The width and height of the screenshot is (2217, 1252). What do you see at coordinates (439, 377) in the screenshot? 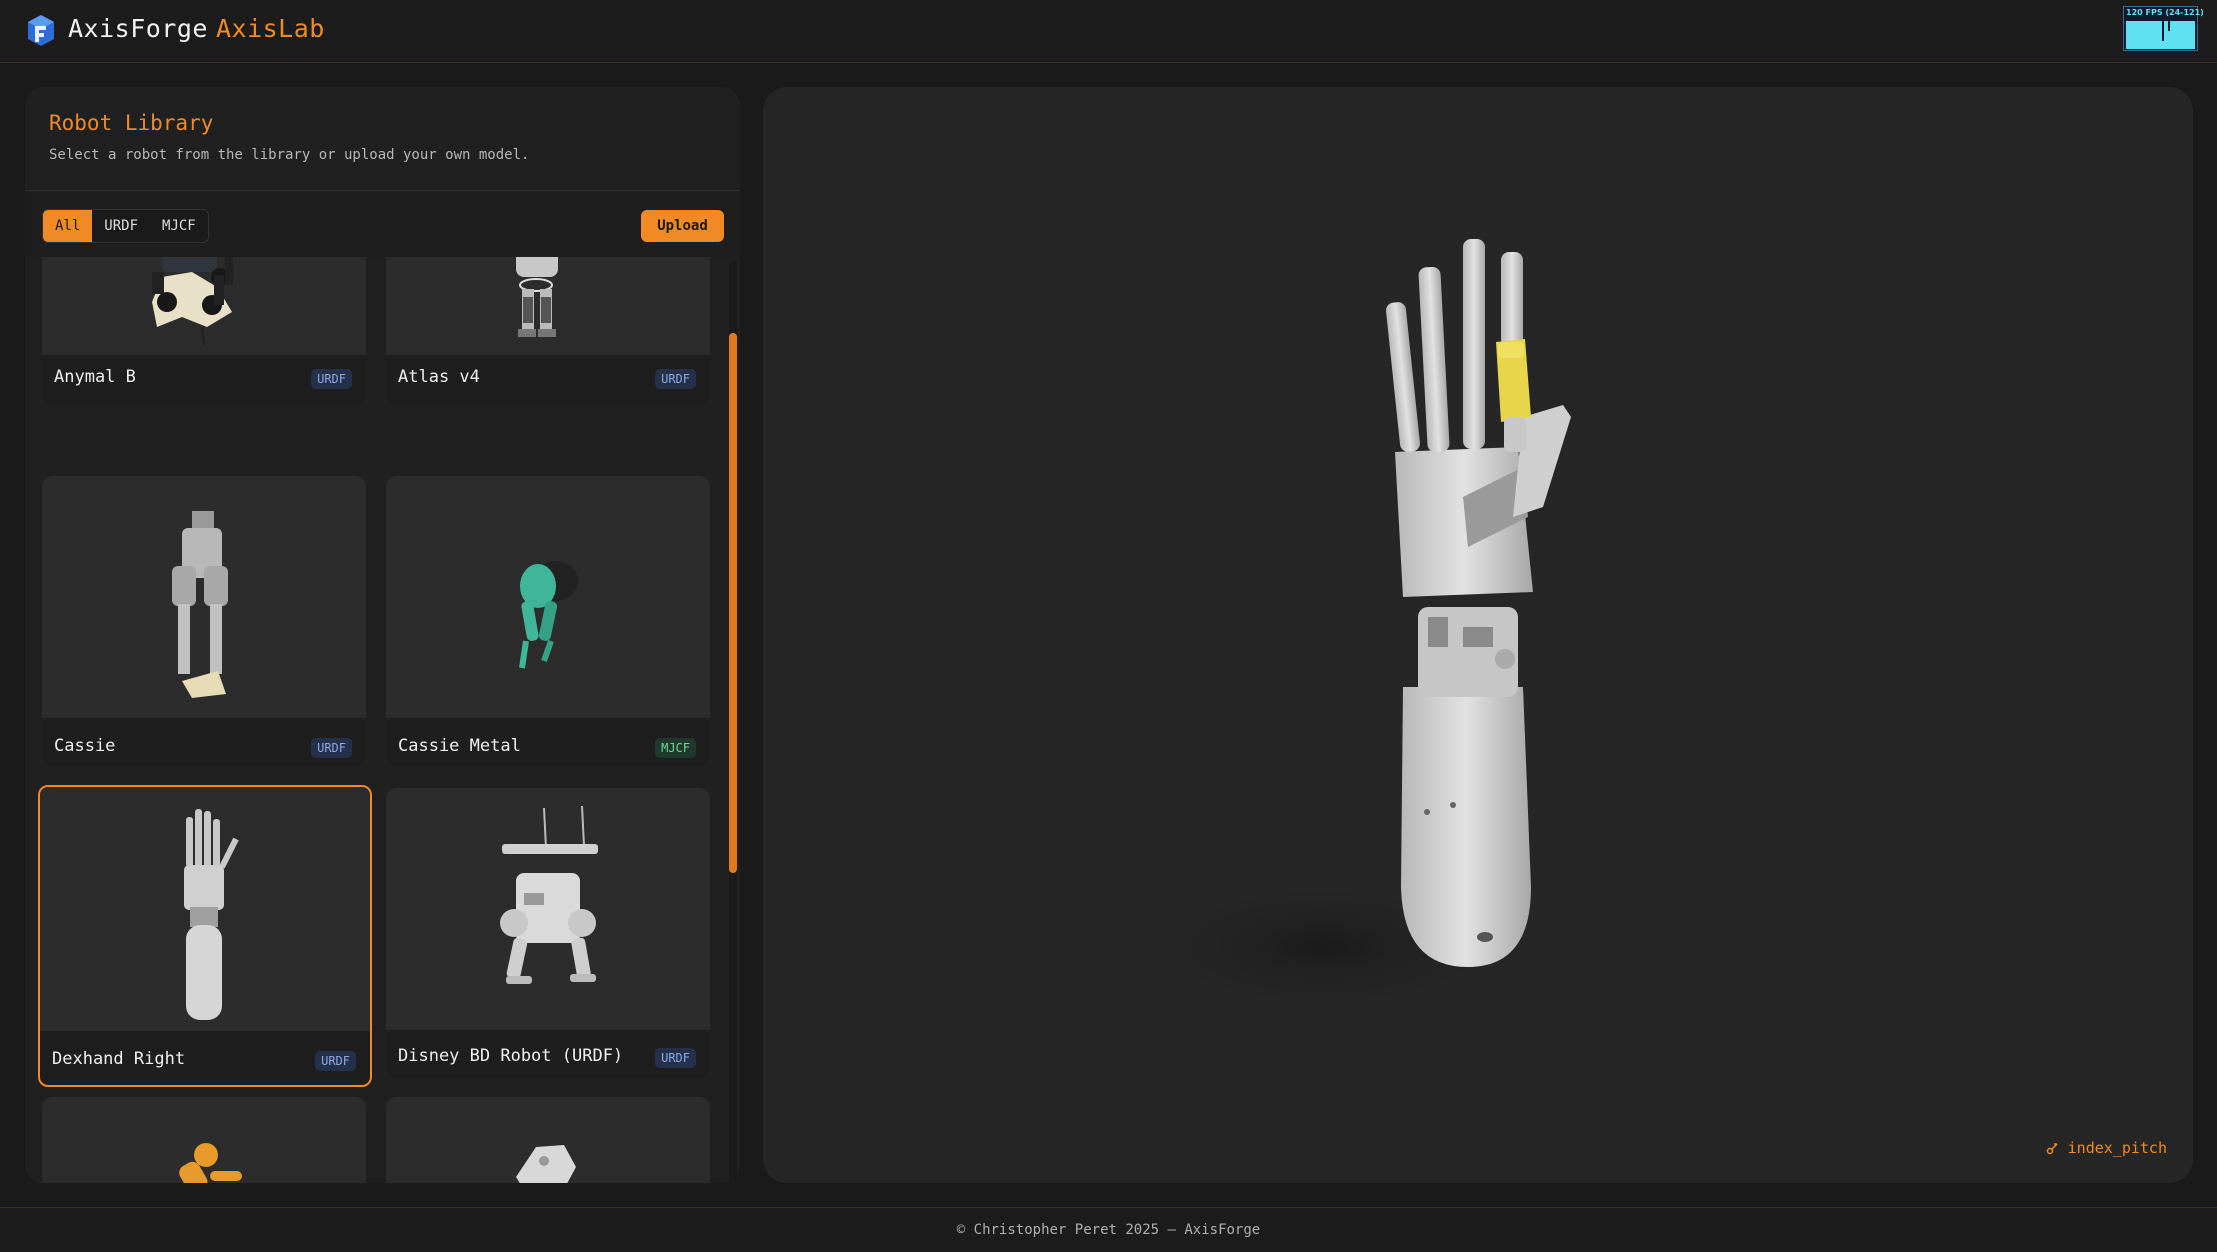
I see `robot-name: Atlas v4` at bounding box center [439, 377].